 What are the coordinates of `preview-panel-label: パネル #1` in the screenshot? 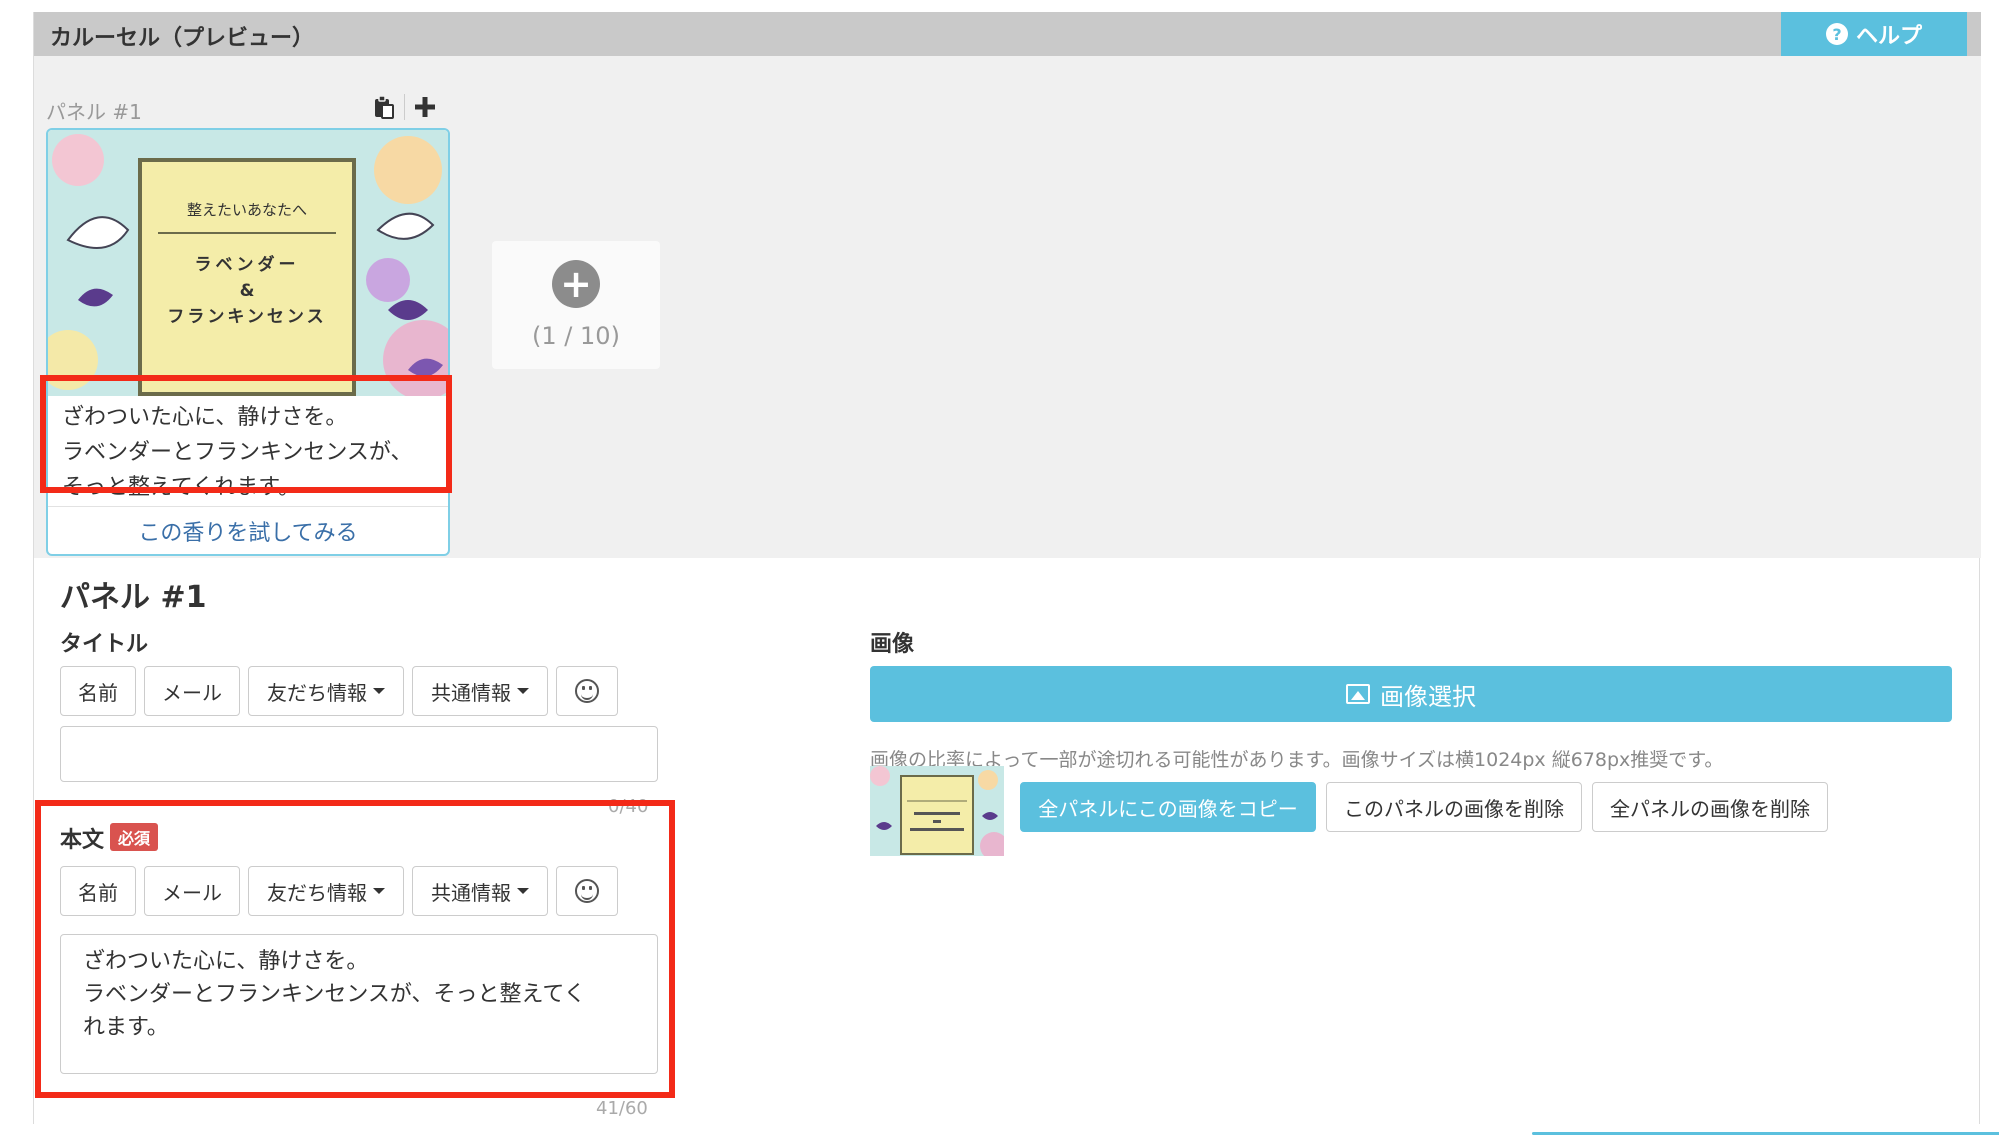 It's located at (94, 112).